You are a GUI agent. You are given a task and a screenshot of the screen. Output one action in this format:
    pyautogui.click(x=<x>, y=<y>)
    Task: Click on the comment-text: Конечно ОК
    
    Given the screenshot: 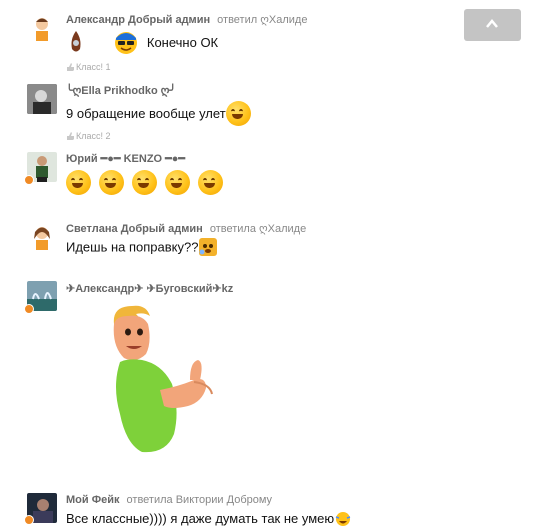 What is the action you would take?
    pyautogui.click(x=182, y=42)
    